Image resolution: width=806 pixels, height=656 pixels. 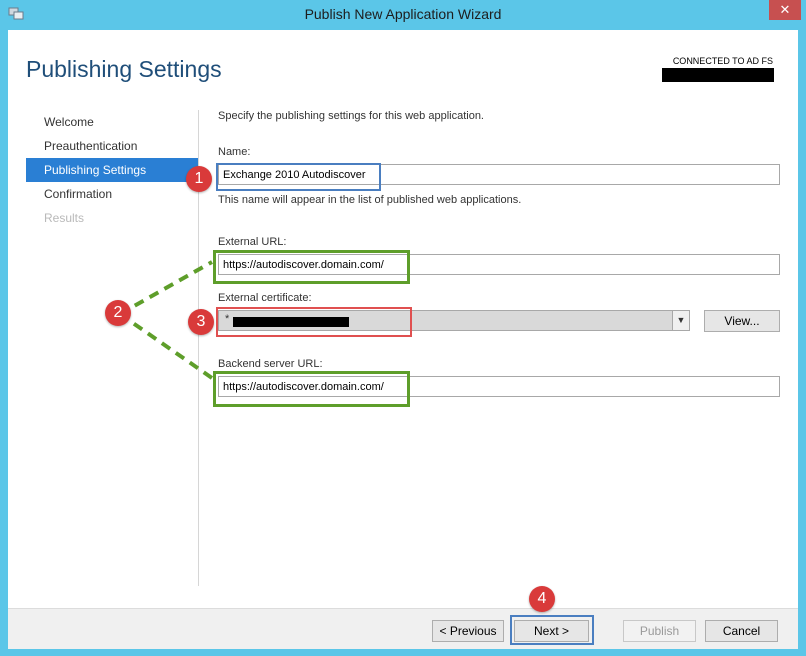 I want to click on name-input, so click(x=499, y=174).